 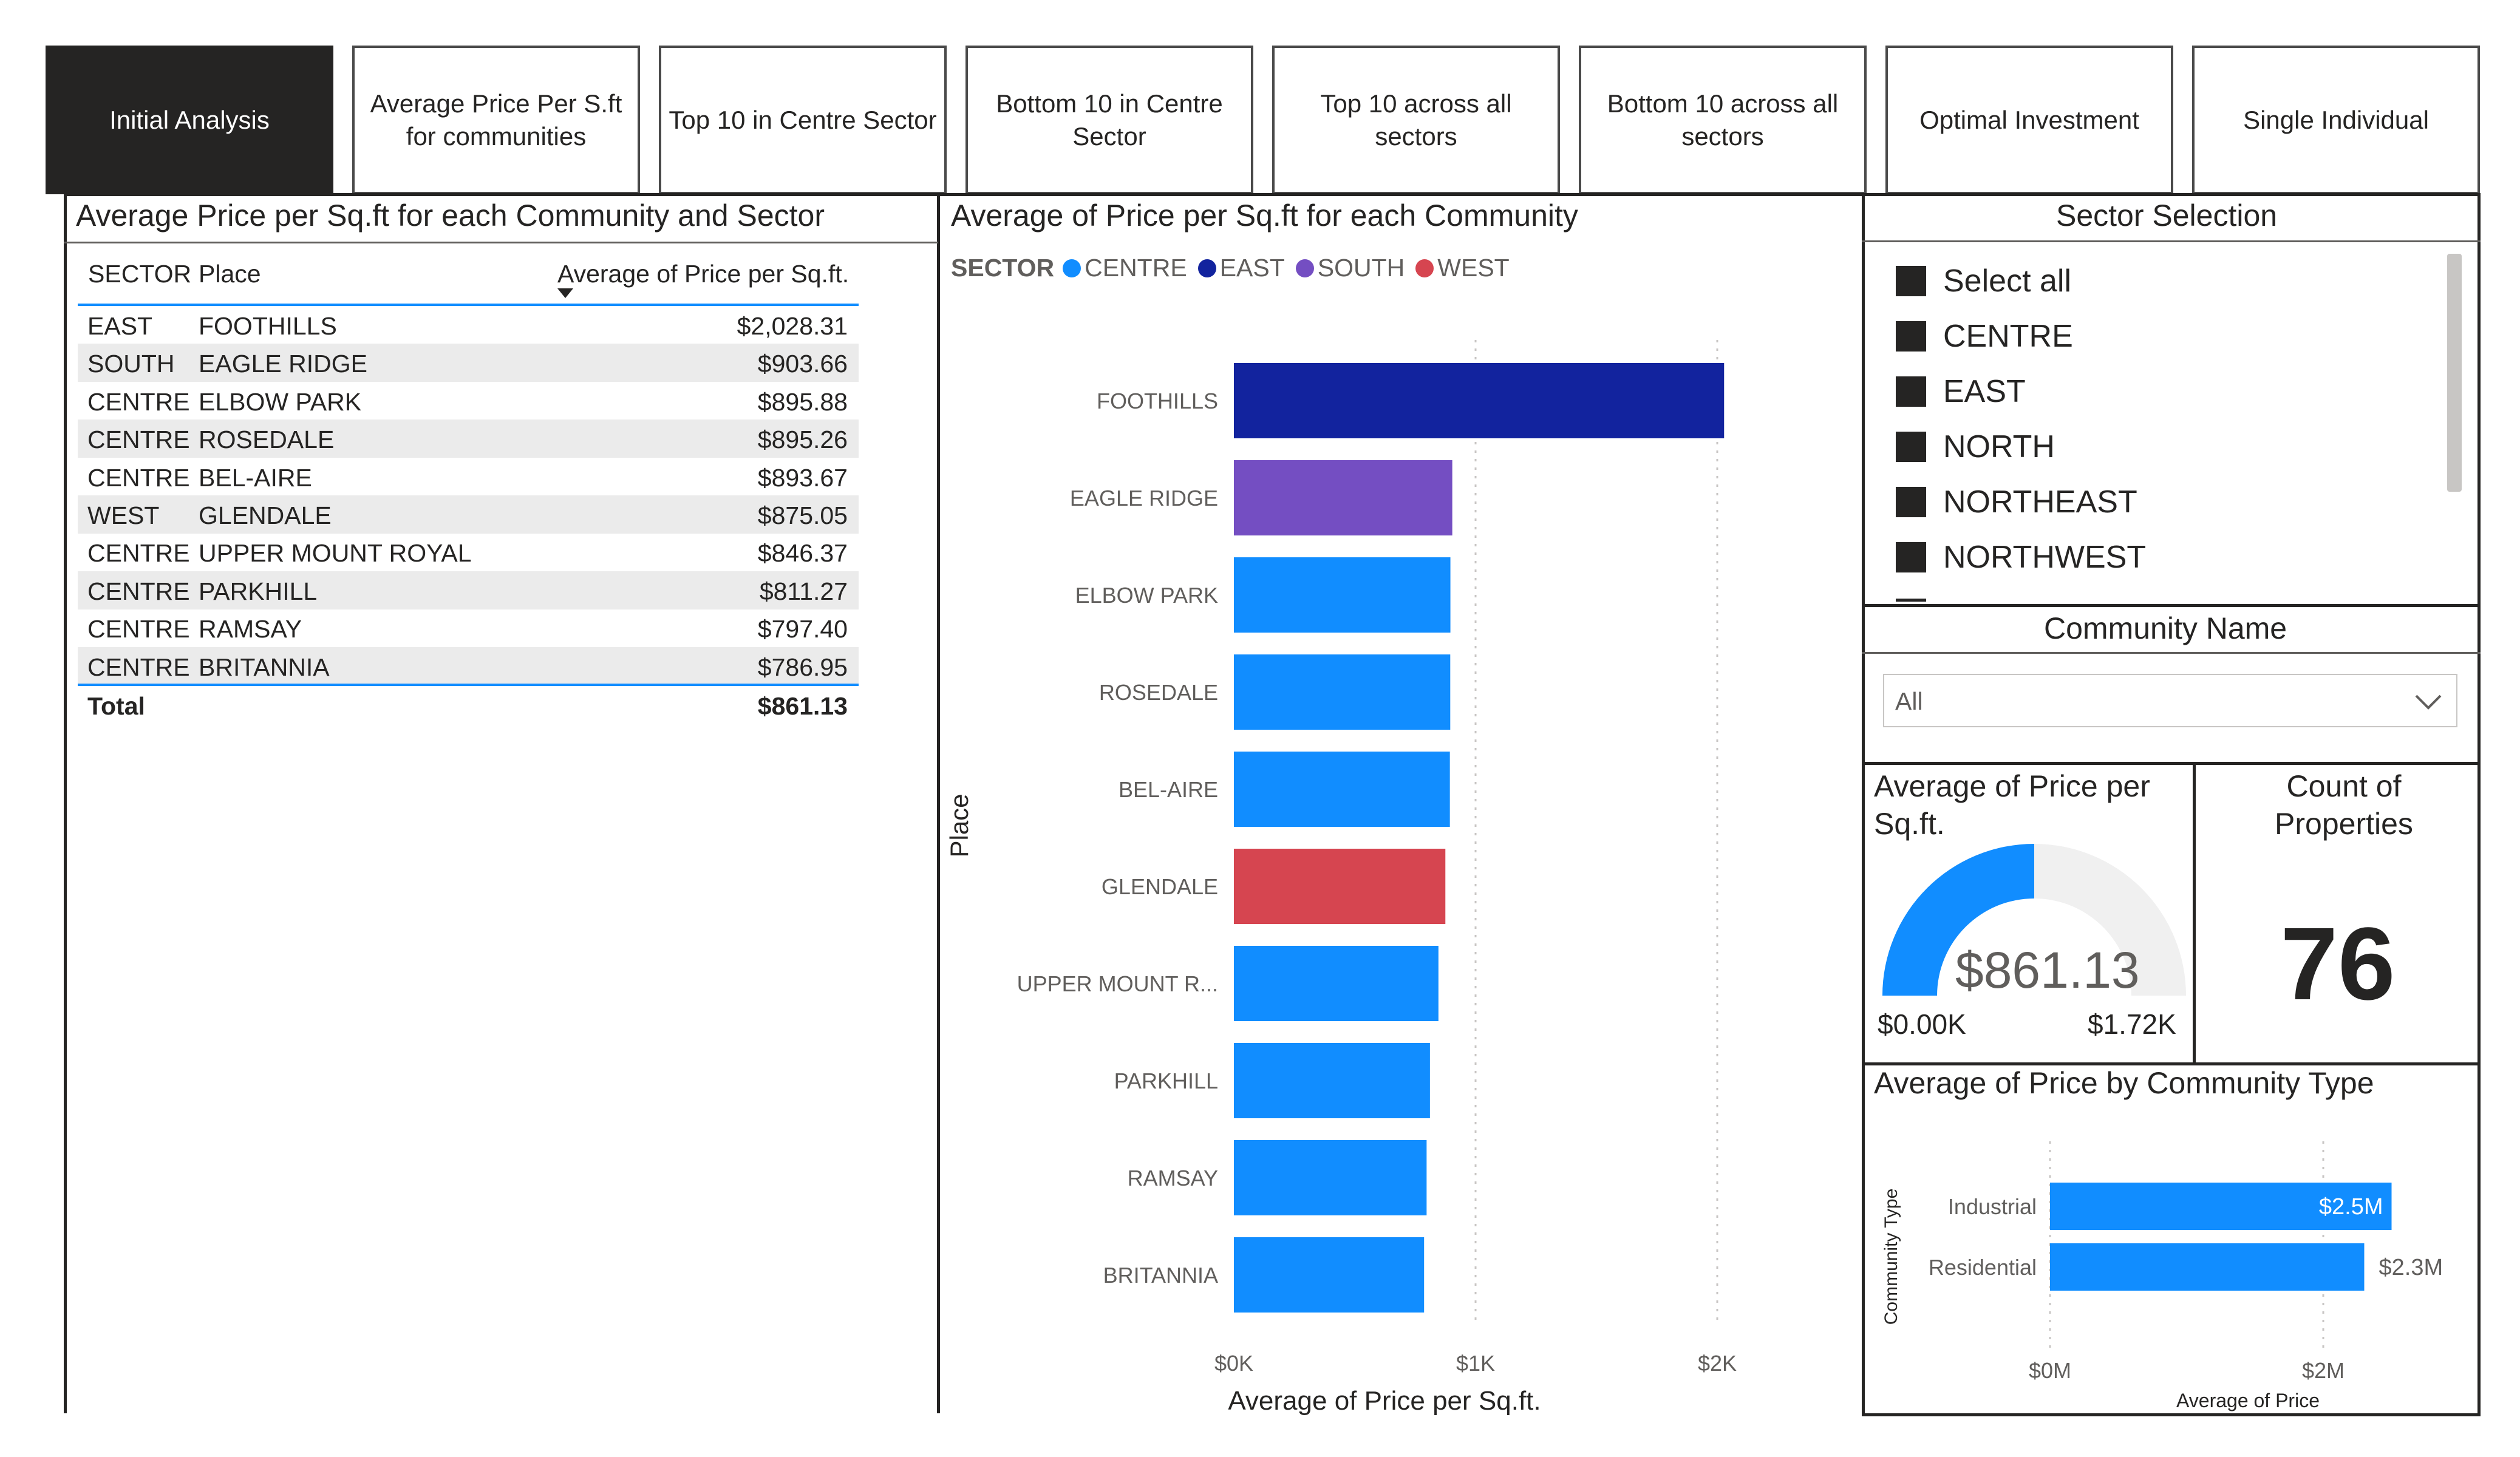 What do you see at coordinates (230, 274) in the screenshot?
I see `column-header-place: Place` at bounding box center [230, 274].